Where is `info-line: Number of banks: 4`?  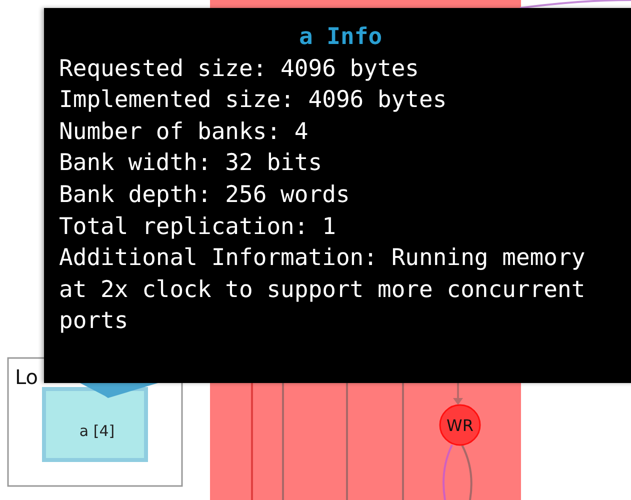
info-line: Number of banks: 4 is located at coordinates (184, 132).